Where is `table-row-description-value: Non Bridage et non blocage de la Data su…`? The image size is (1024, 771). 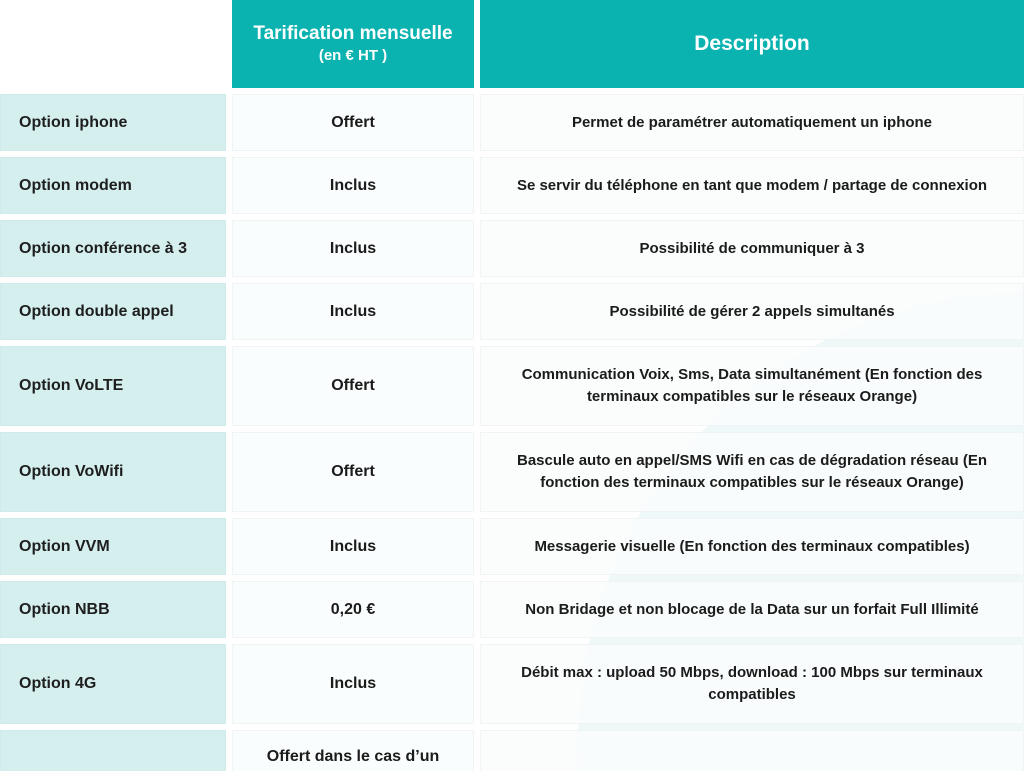 table-row-description-value: Non Bridage et non blocage de la Data su… is located at coordinates (752, 609).